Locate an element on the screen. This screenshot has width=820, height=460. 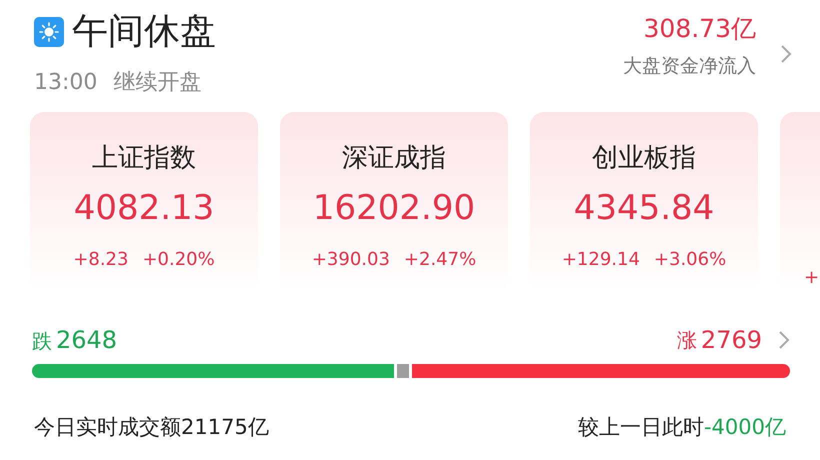
sun-icon is located at coordinates (49, 32).